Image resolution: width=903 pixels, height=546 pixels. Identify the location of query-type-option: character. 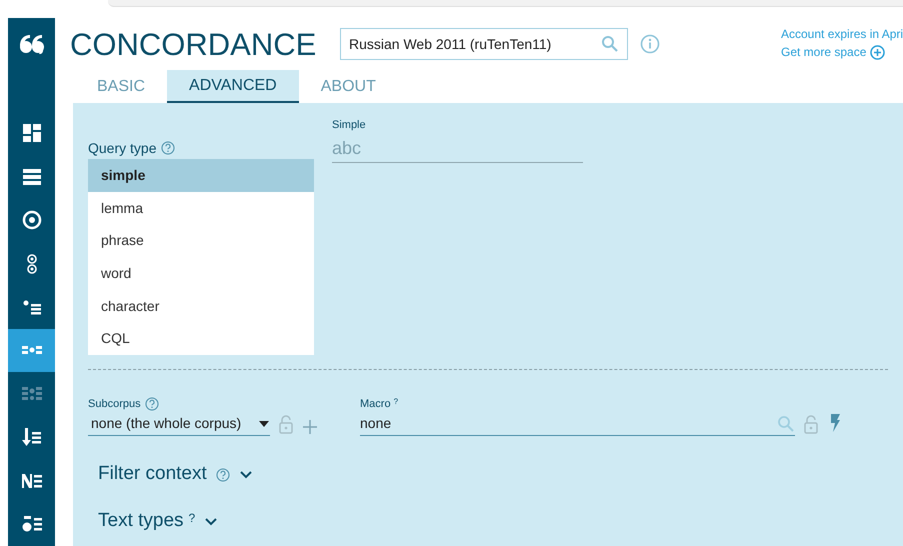
(201, 306).